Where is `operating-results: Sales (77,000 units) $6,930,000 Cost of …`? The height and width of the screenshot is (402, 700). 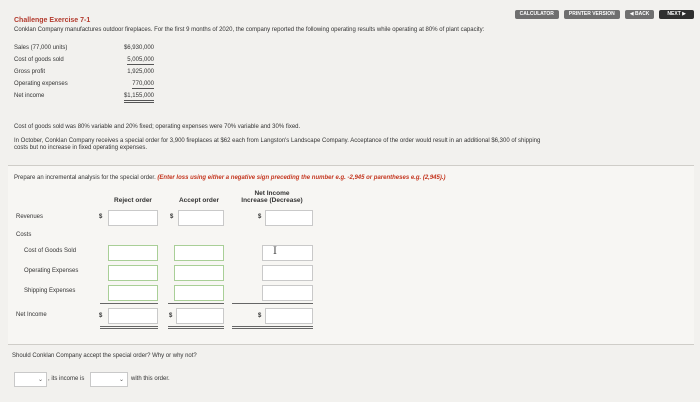 operating-results: Sales (77,000 units) $6,930,000 Cost of … is located at coordinates (84, 73).